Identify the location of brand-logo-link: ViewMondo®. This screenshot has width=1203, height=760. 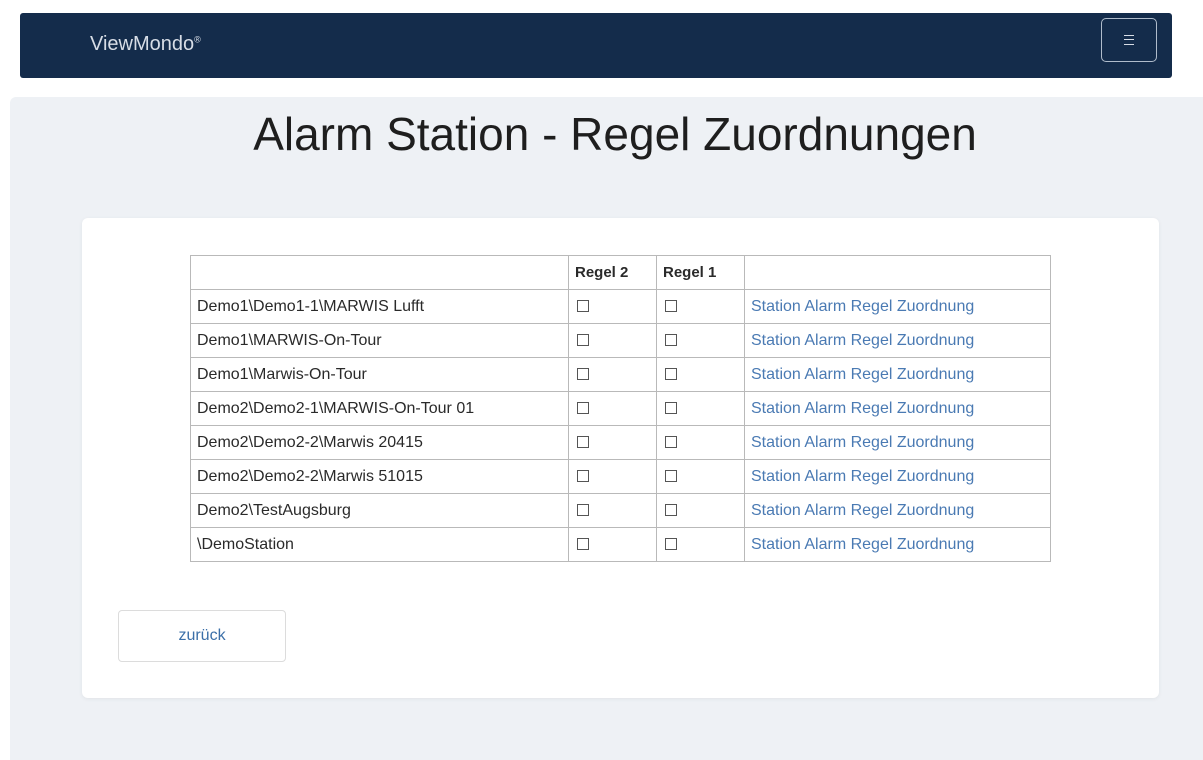
(145, 44).